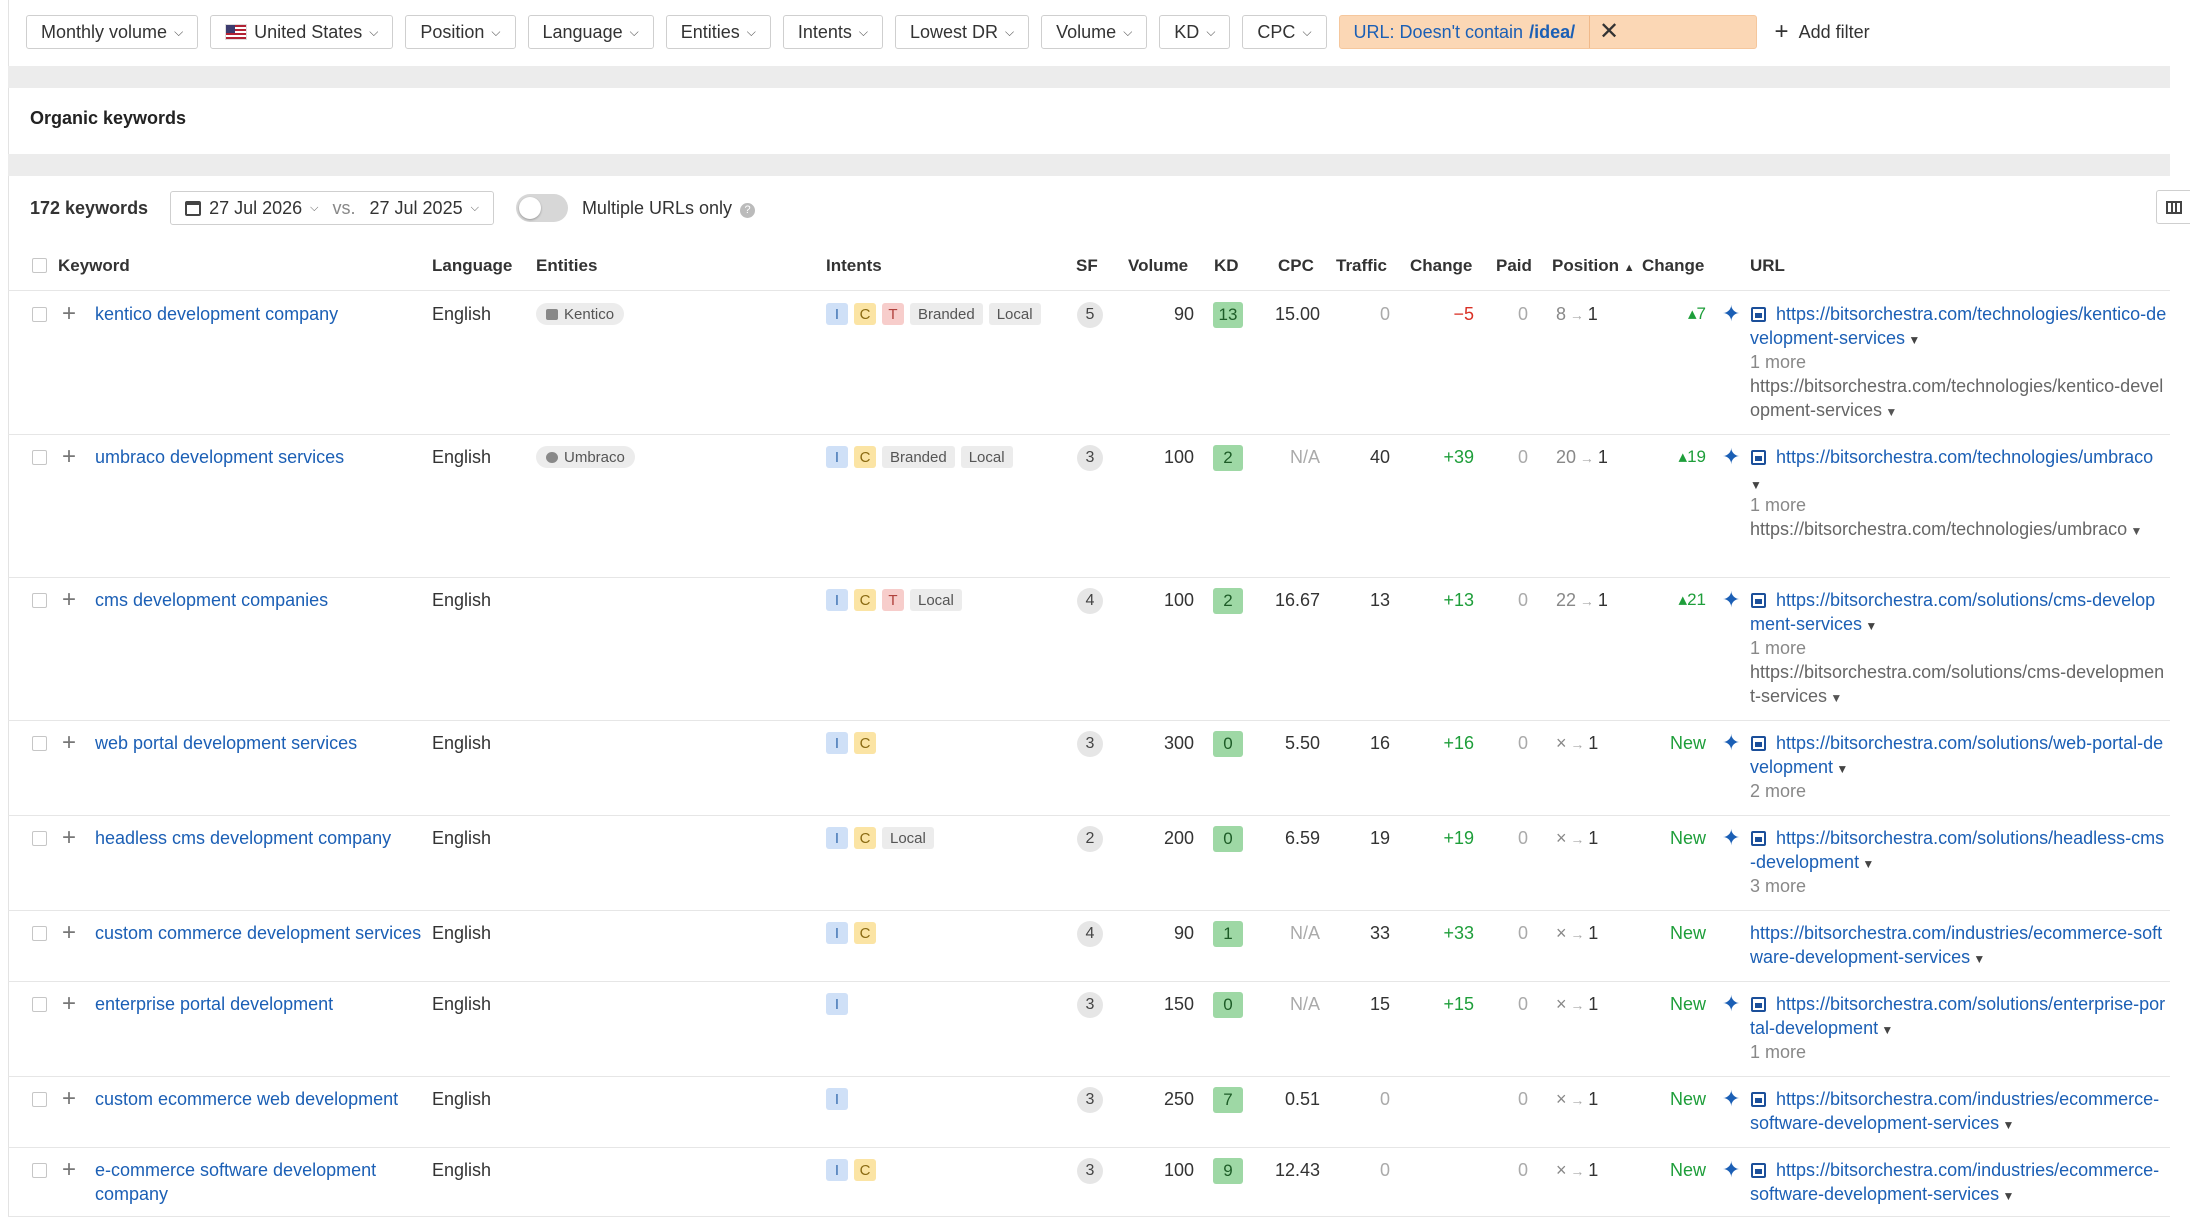  I want to click on multiple-urls-toggle, so click(541, 208).